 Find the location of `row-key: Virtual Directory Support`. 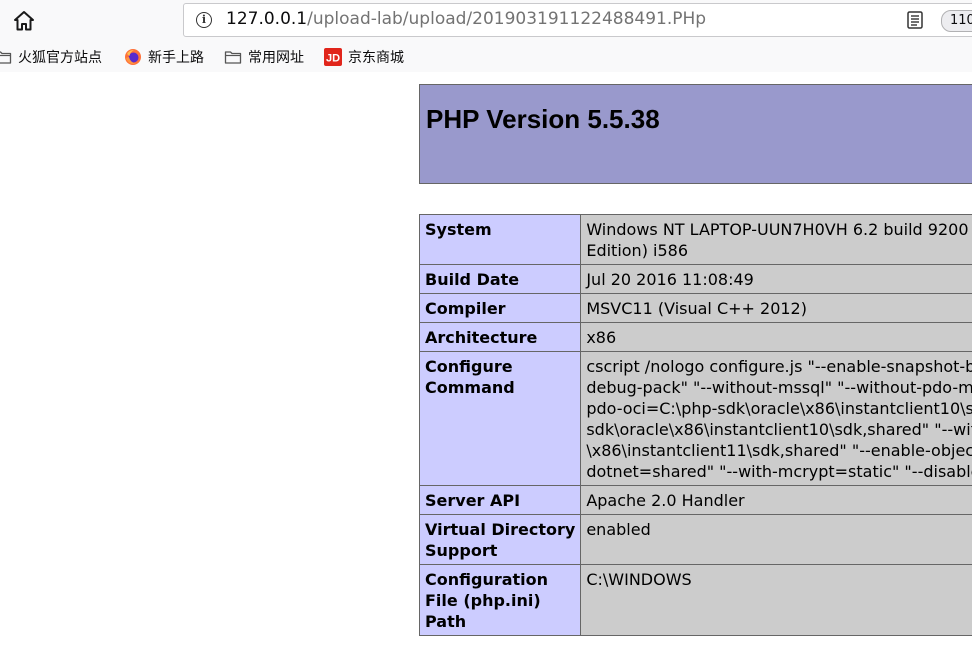

row-key: Virtual Directory Support is located at coordinates (500, 539).